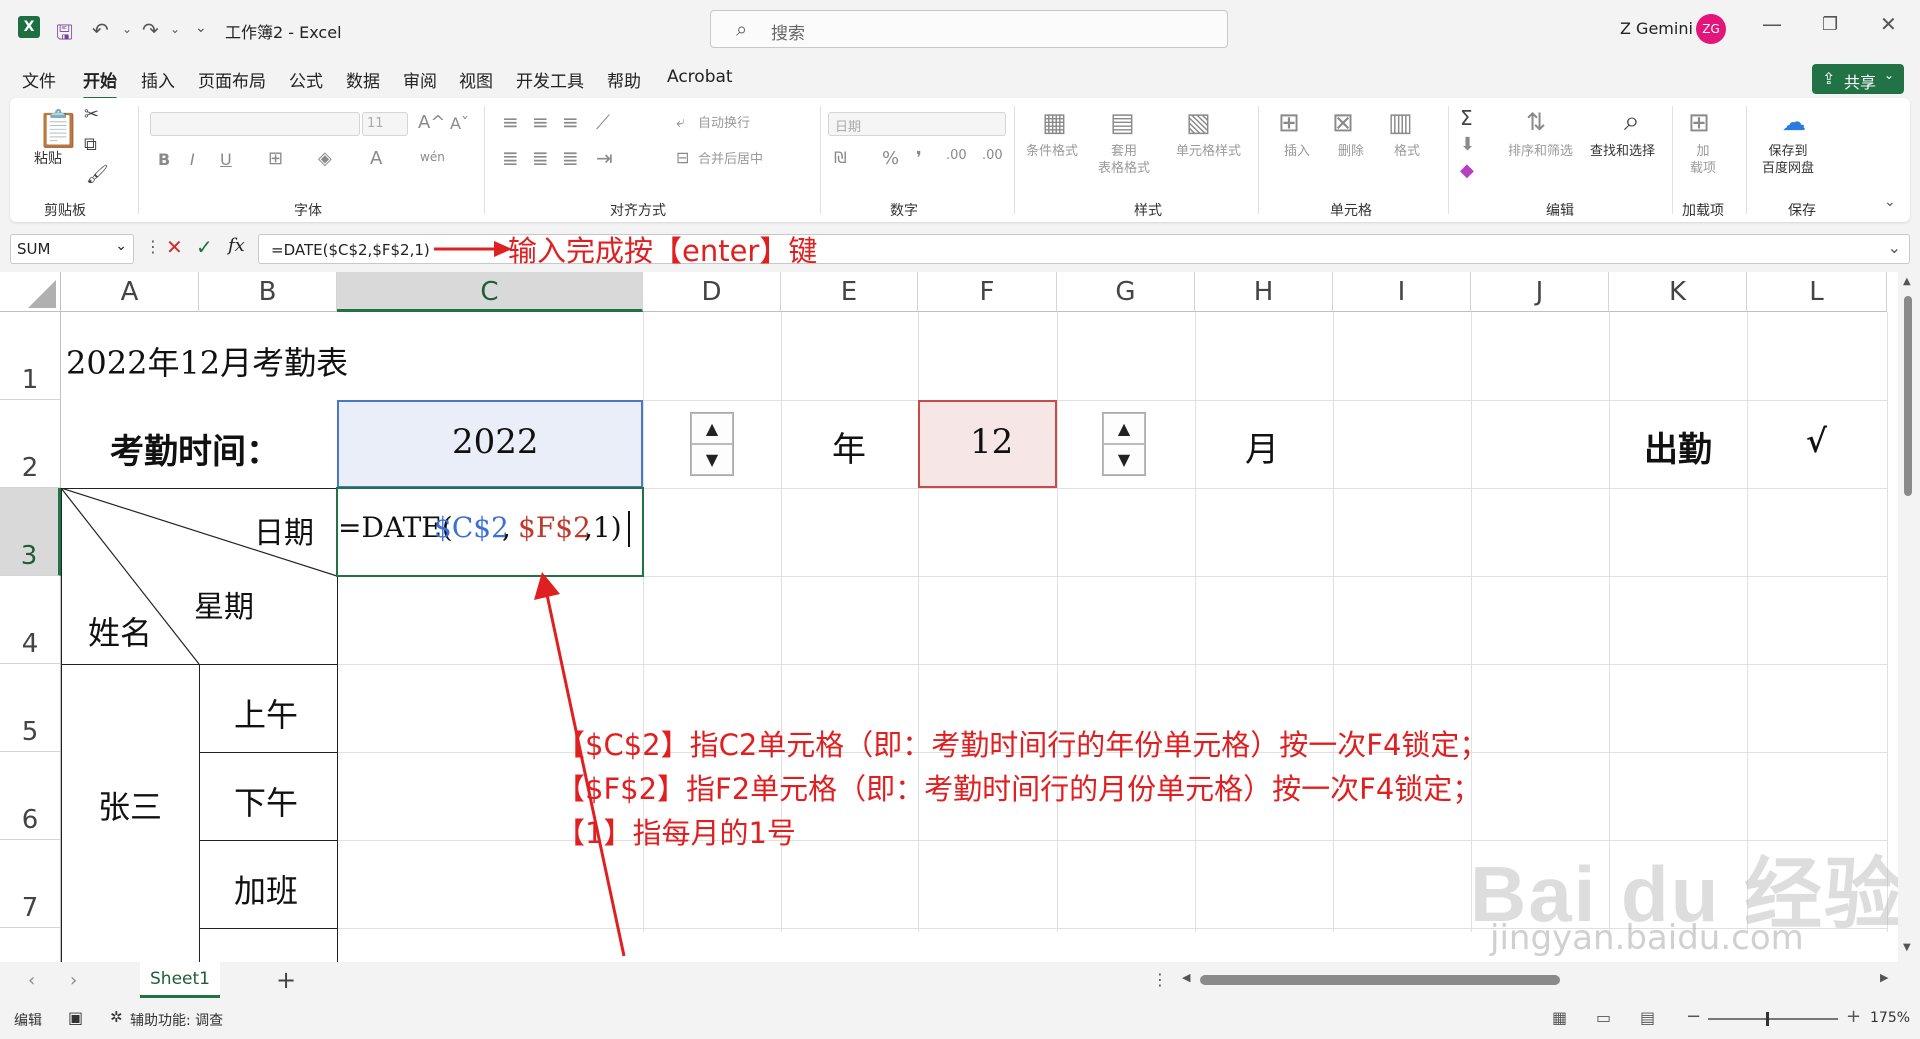 This screenshot has height=1039, width=1920. I want to click on format-cells-icon: ▥, so click(1400, 123).